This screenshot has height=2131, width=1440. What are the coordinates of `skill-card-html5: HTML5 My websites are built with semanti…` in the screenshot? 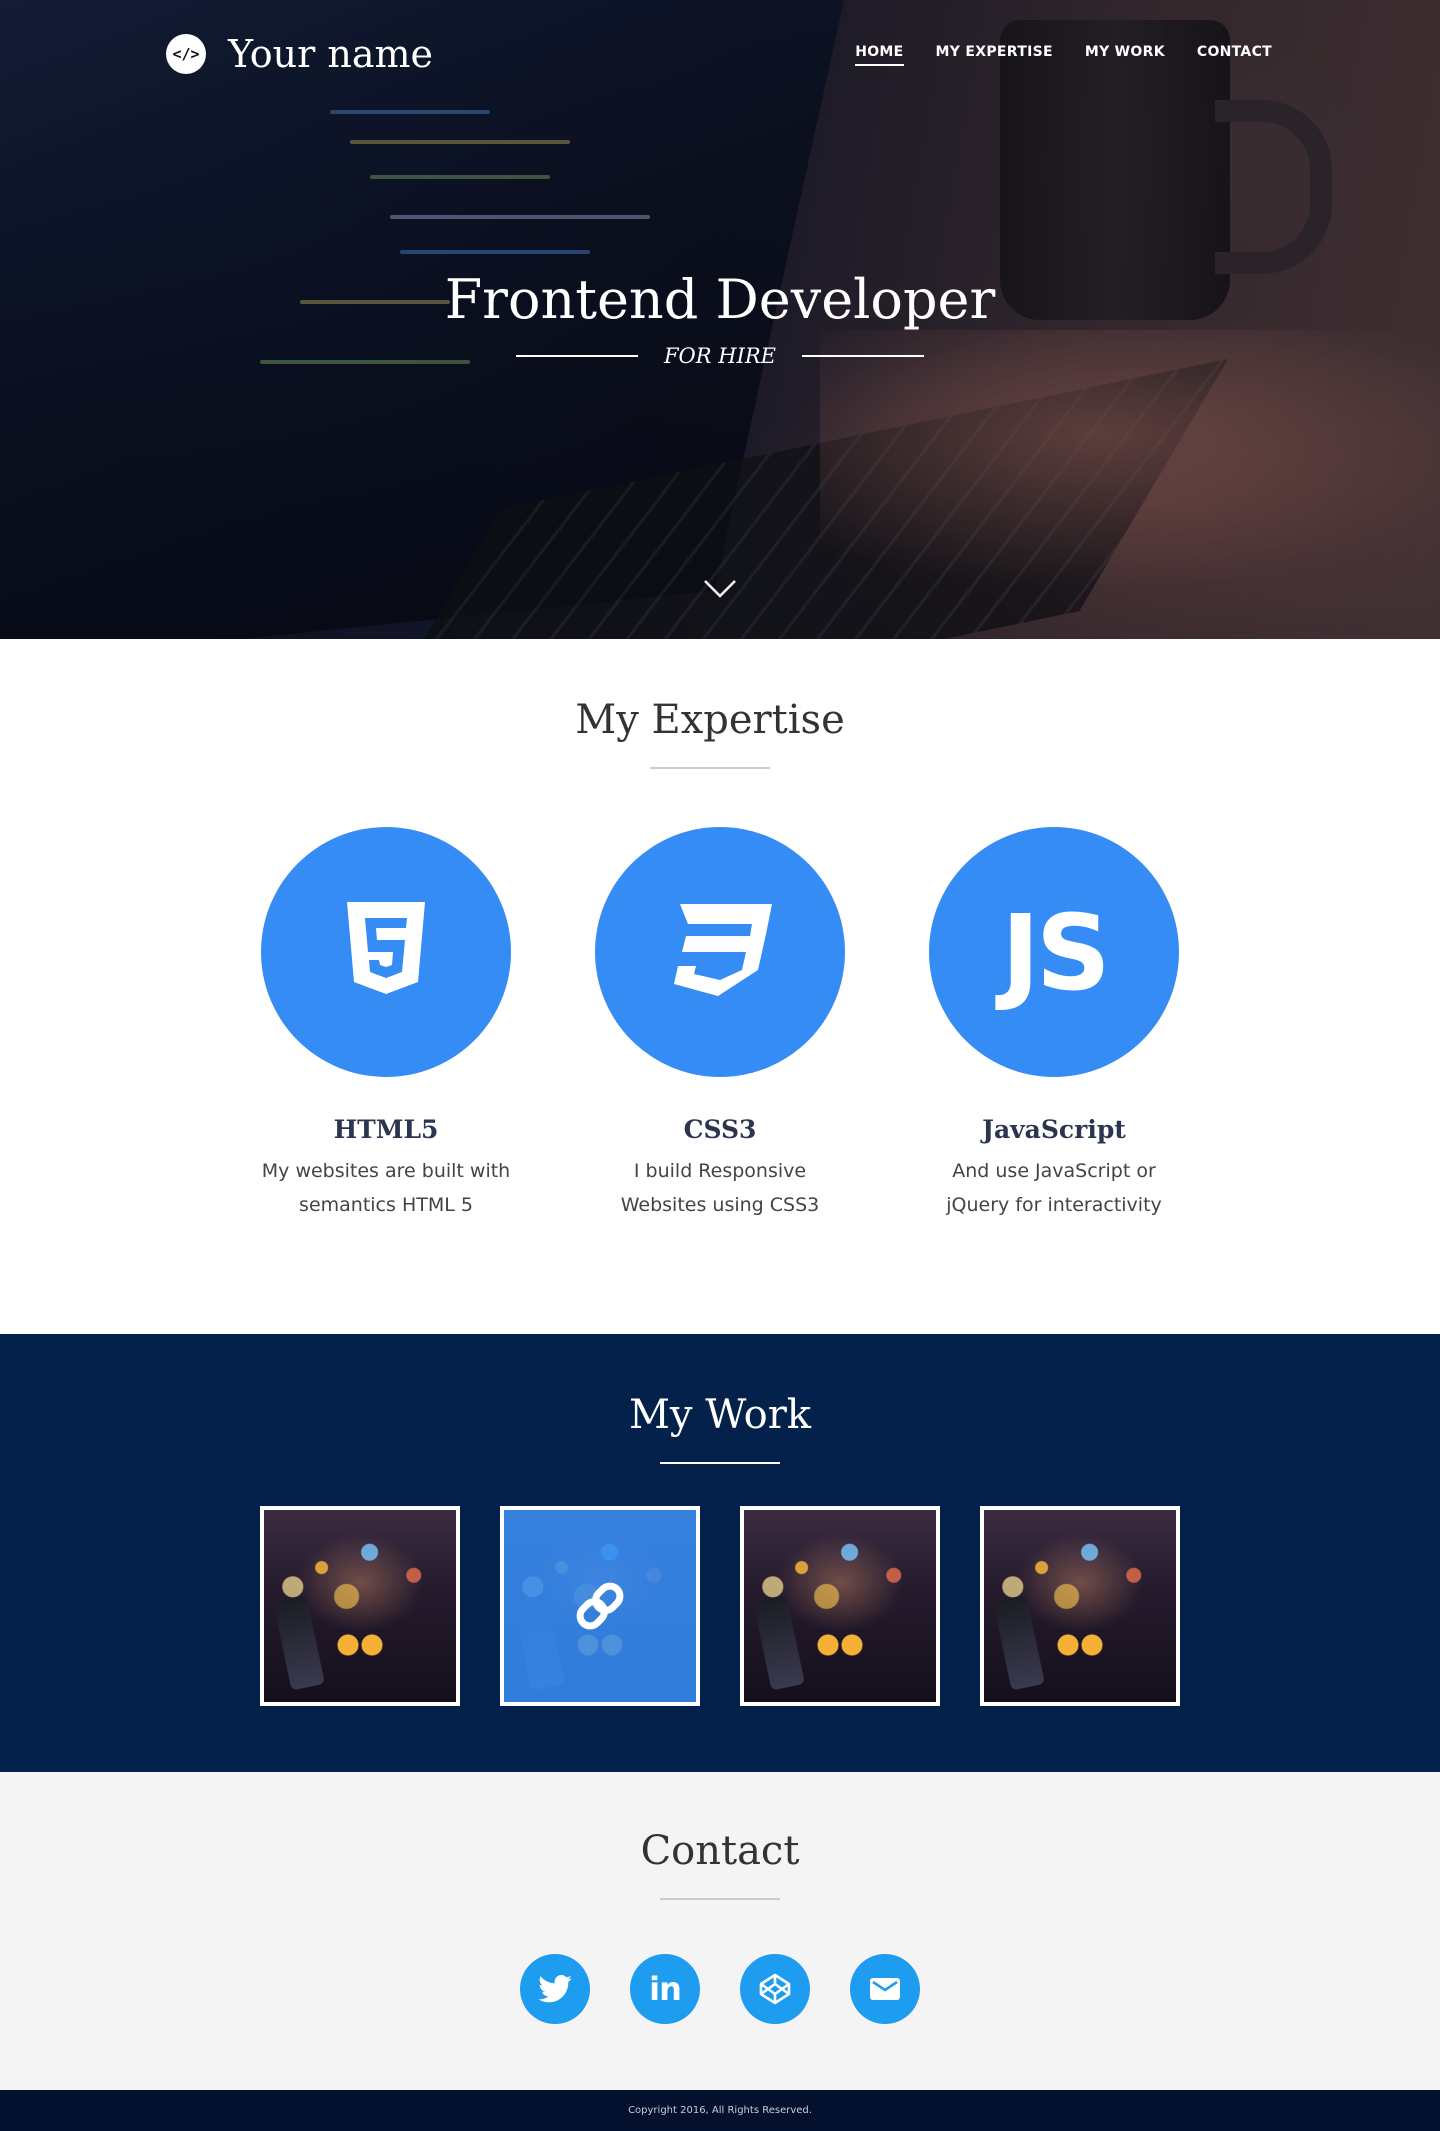 It's located at (386, 1024).